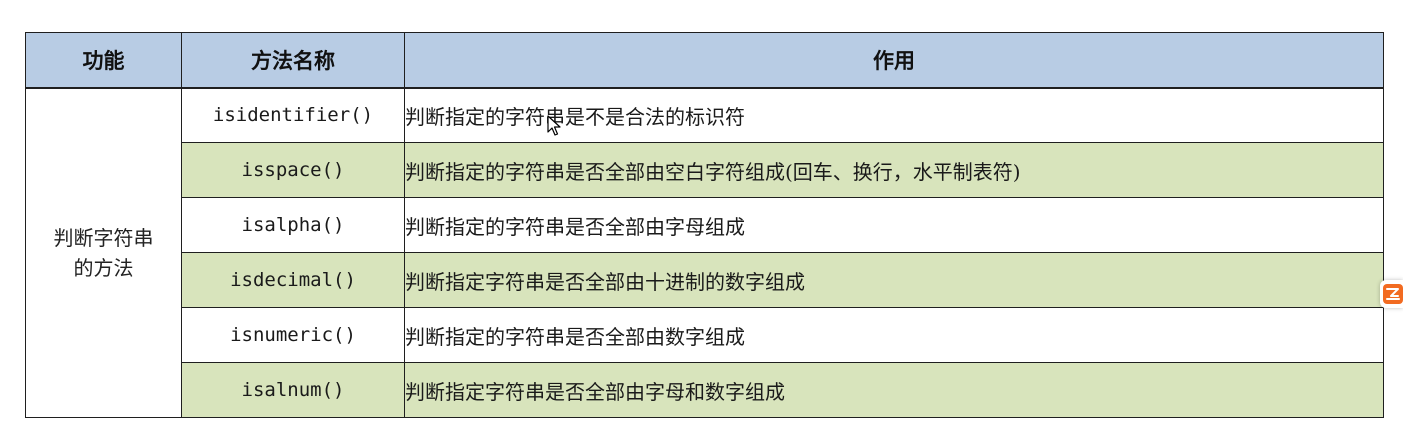 This screenshot has width=1403, height=446. What do you see at coordinates (293, 115) in the screenshot?
I see `method-name-cell: isidentifier()` at bounding box center [293, 115].